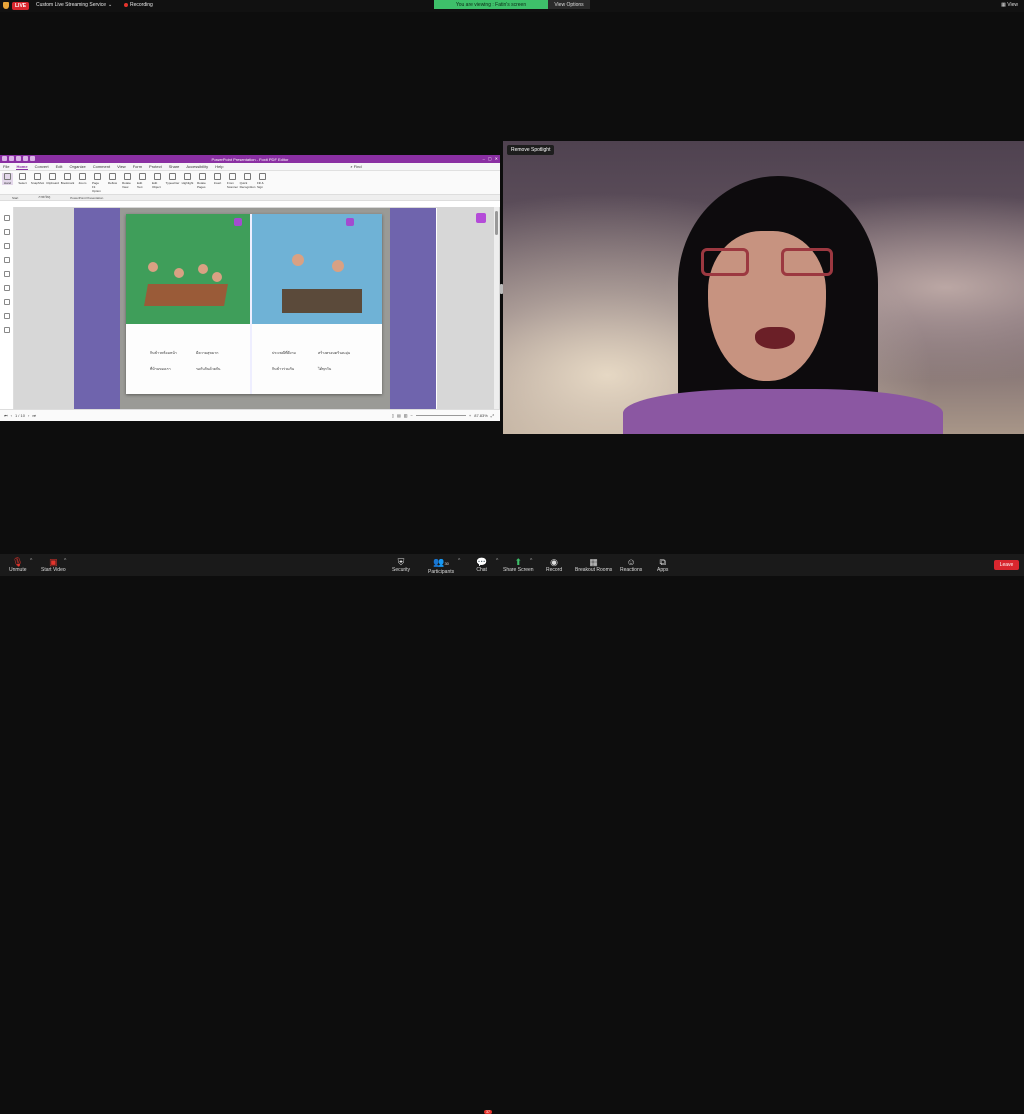  Describe the element at coordinates (11, 415) in the screenshot. I see `prev-page-icon: ‹` at that location.